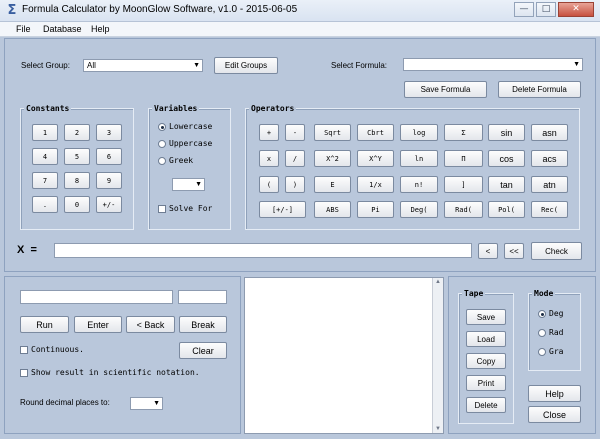 This screenshot has height=439, width=600. Describe the element at coordinates (332, 158) in the screenshot. I see `op-square-button: X^2` at that location.